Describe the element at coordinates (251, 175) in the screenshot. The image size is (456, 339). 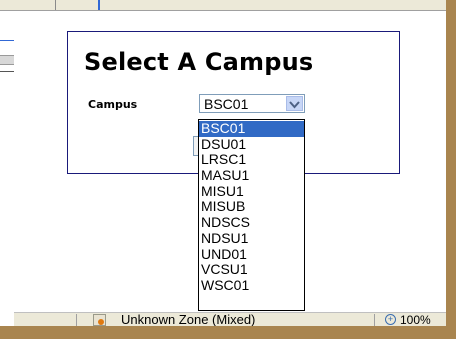
I see `dropdown-option-masu1: MASU1` at that location.